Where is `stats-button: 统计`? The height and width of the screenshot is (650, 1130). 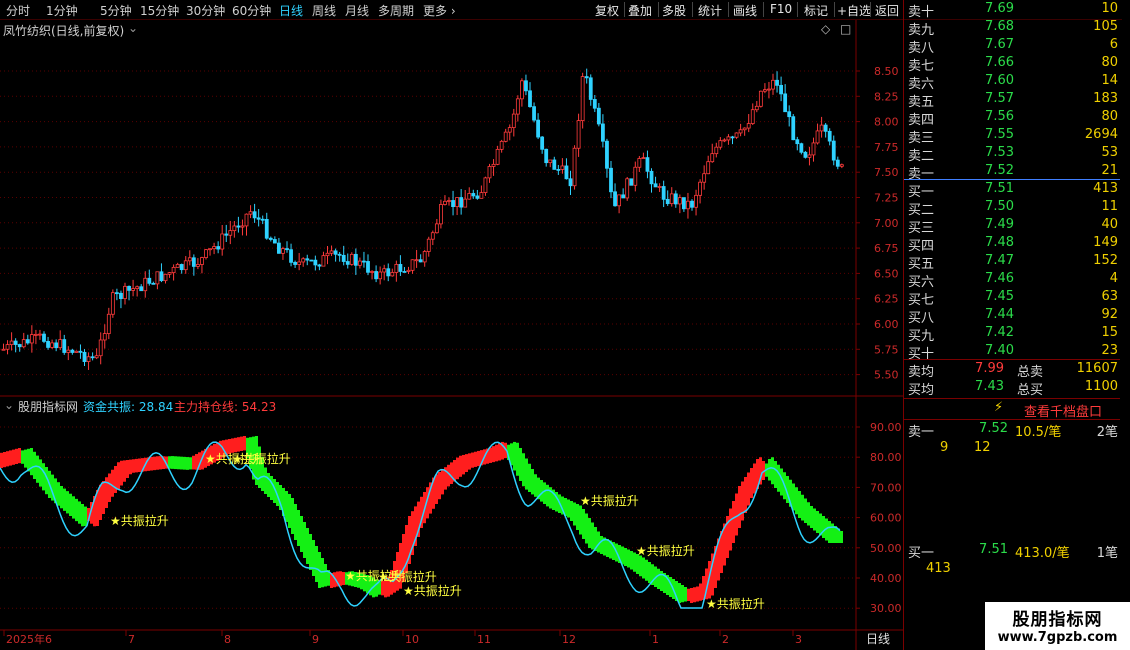
stats-button: 统计 is located at coordinates (710, 10).